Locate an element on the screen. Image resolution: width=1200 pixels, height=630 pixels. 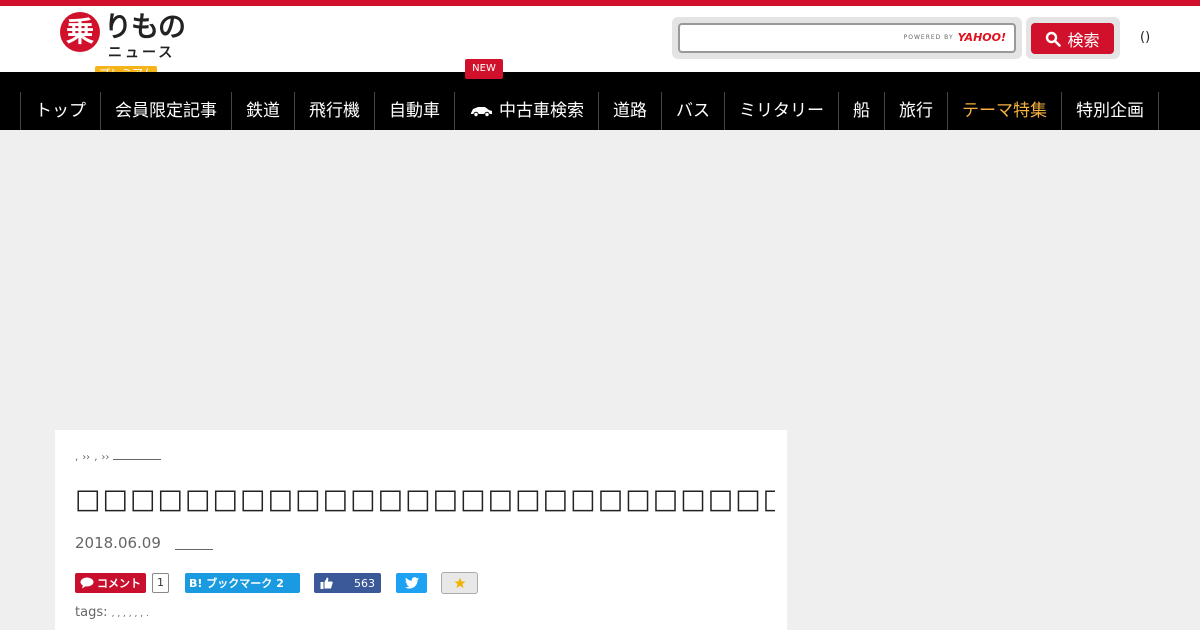
nav-item-bus: バス is located at coordinates (693, 111).